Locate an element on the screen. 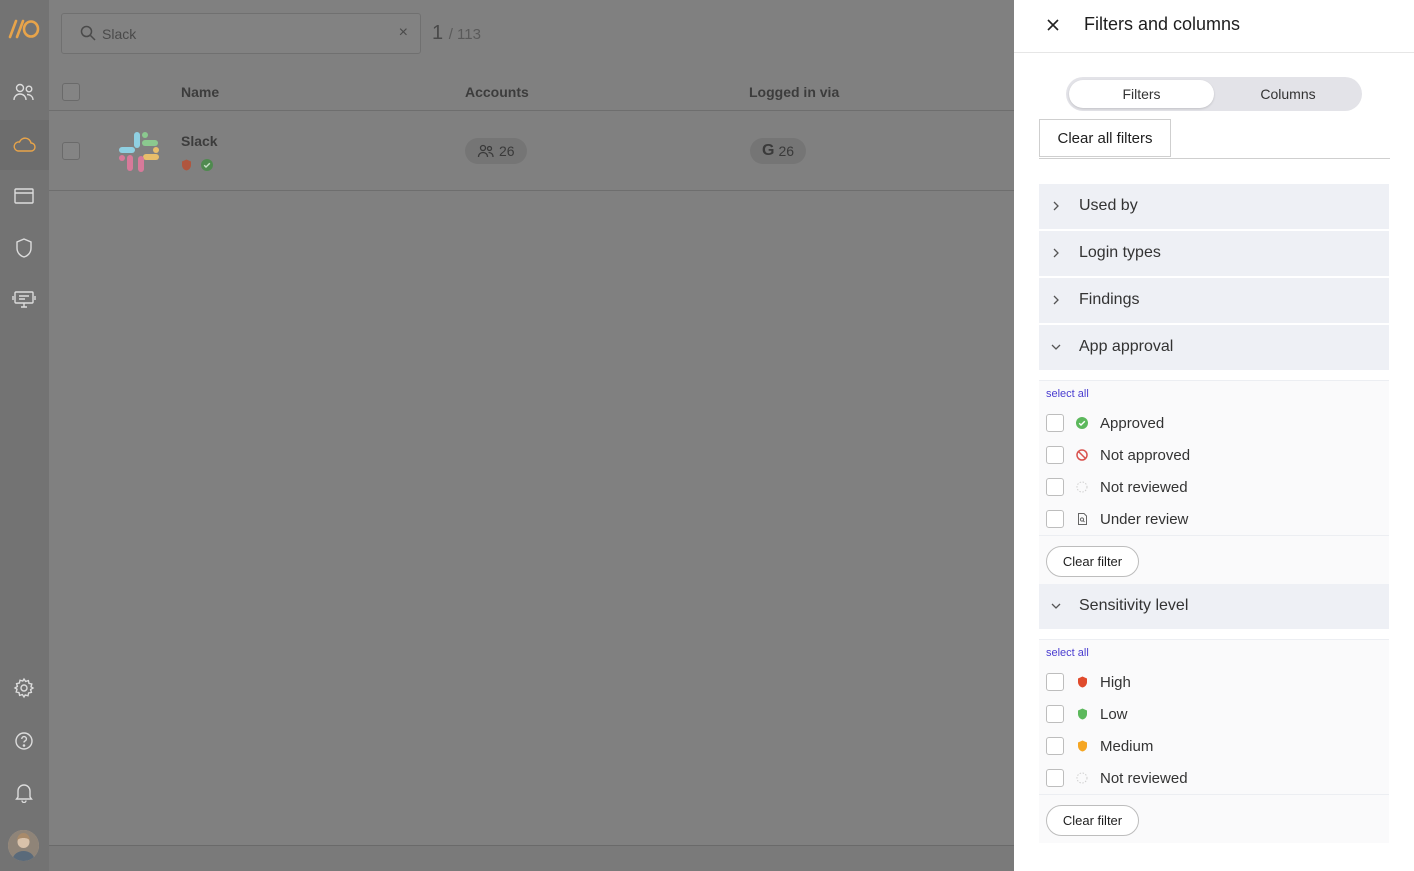  option-label: Low is located at coordinates (1114, 714).